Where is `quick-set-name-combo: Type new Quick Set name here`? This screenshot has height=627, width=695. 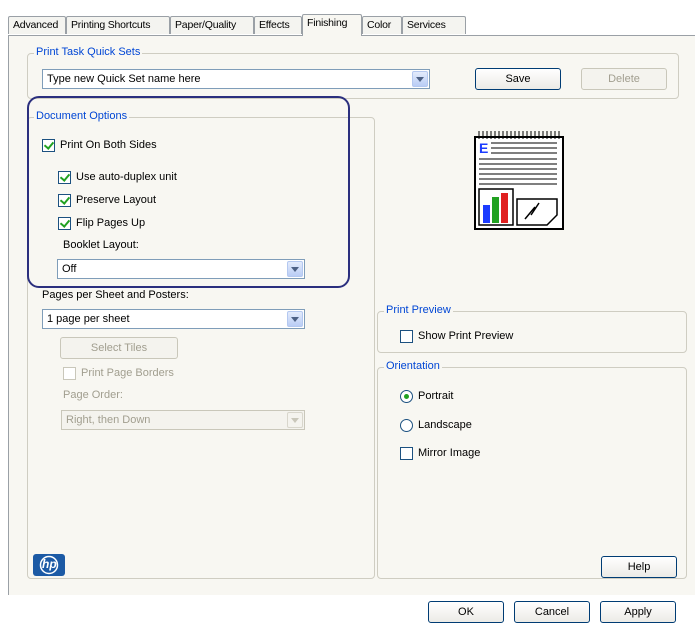 quick-set-name-combo: Type new Quick Set name here is located at coordinates (236, 79).